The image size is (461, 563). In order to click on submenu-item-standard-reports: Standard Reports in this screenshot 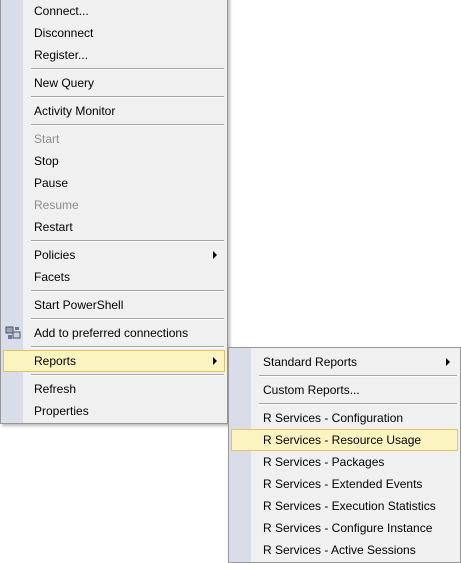, I will do `click(344, 362)`.